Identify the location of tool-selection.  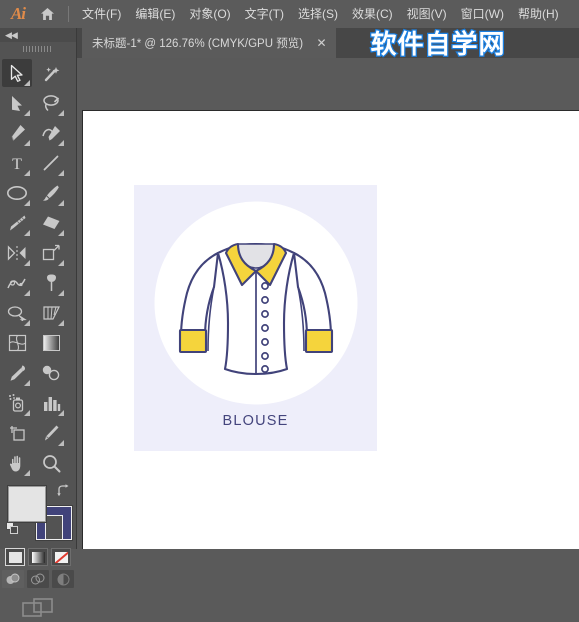
(17, 73).